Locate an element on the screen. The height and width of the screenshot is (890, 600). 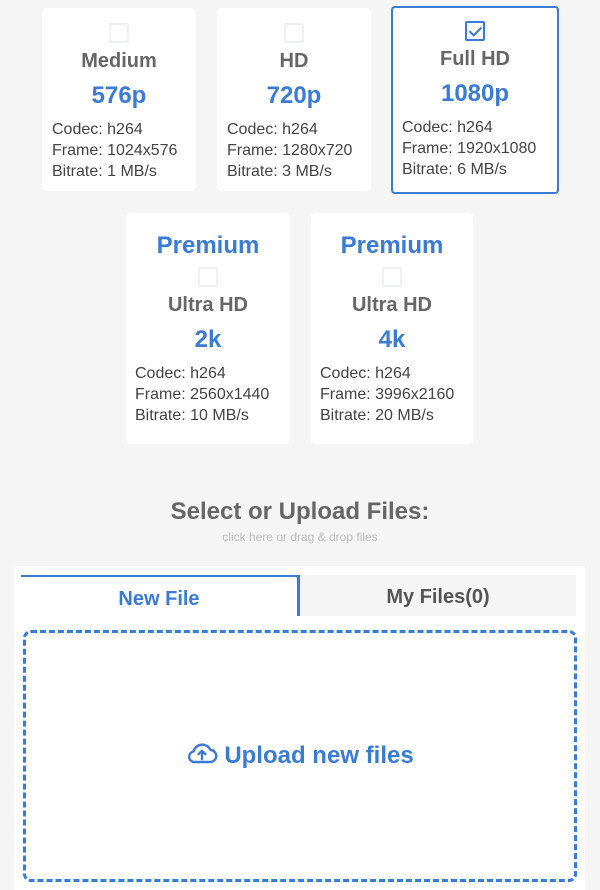
section-subtitle: click here or drag & drop files is located at coordinates (300, 537).